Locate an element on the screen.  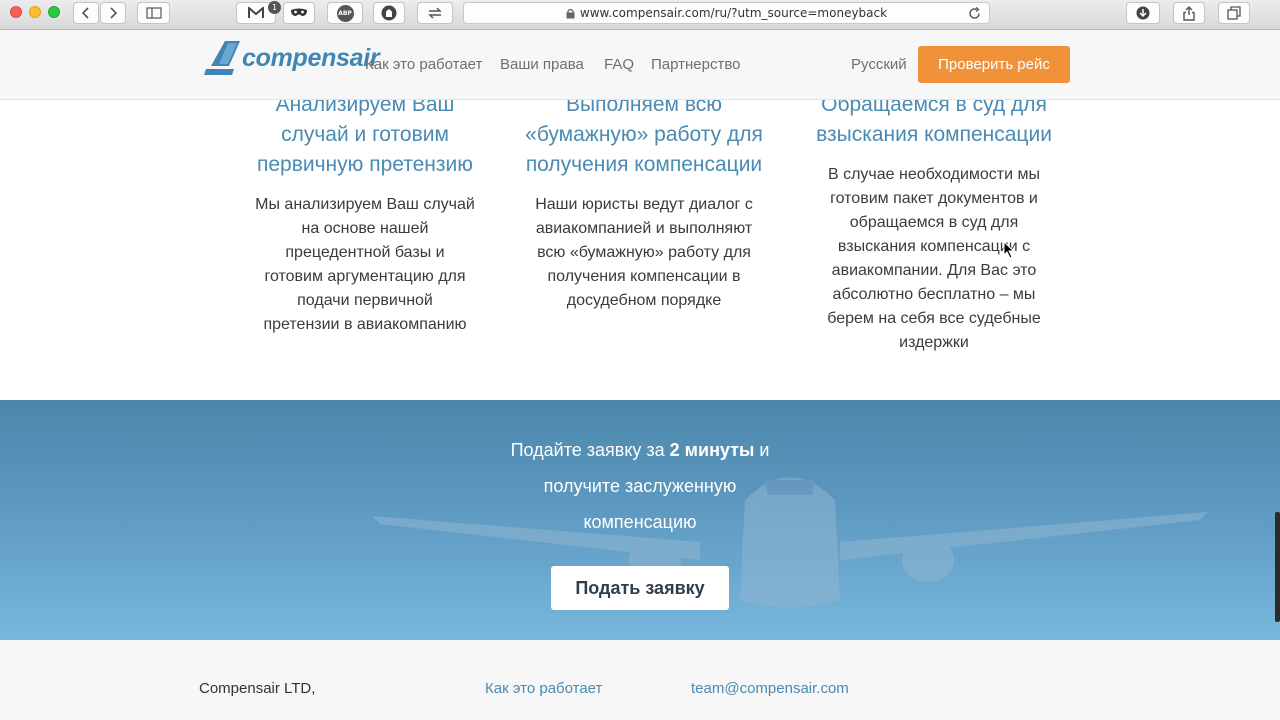
footer-email-link: team@compensair.com is located at coordinates (770, 688).